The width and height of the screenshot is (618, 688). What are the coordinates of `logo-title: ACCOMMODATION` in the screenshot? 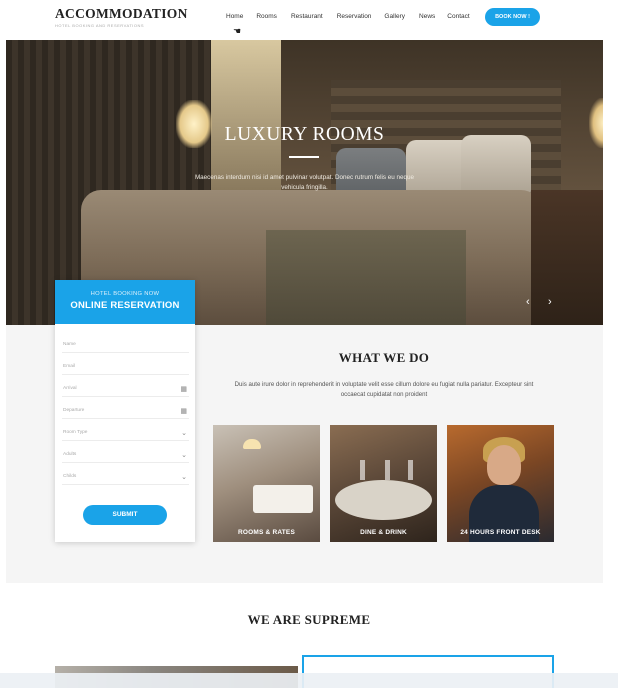 It's located at (121, 14).